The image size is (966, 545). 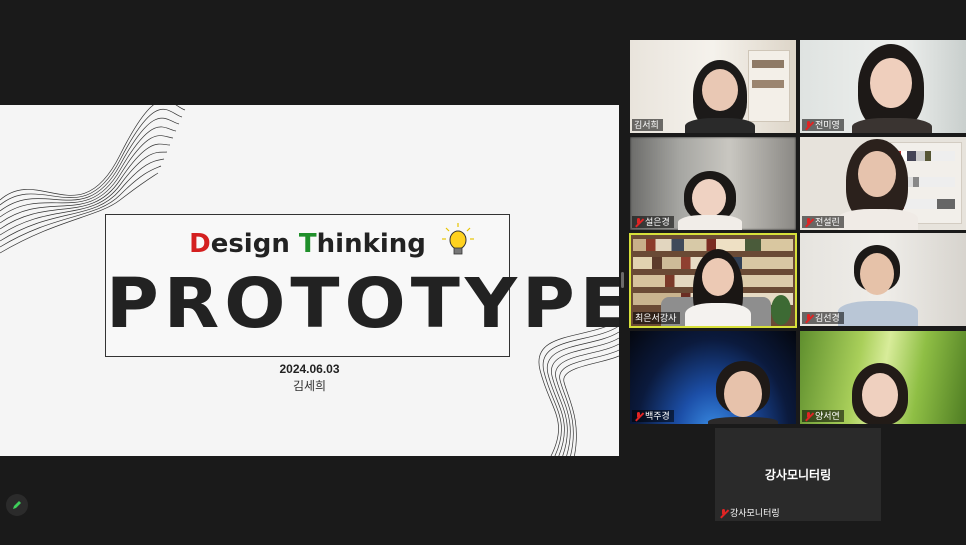 I want to click on slide-date: 2024.06.03, so click(x=309, y=369).